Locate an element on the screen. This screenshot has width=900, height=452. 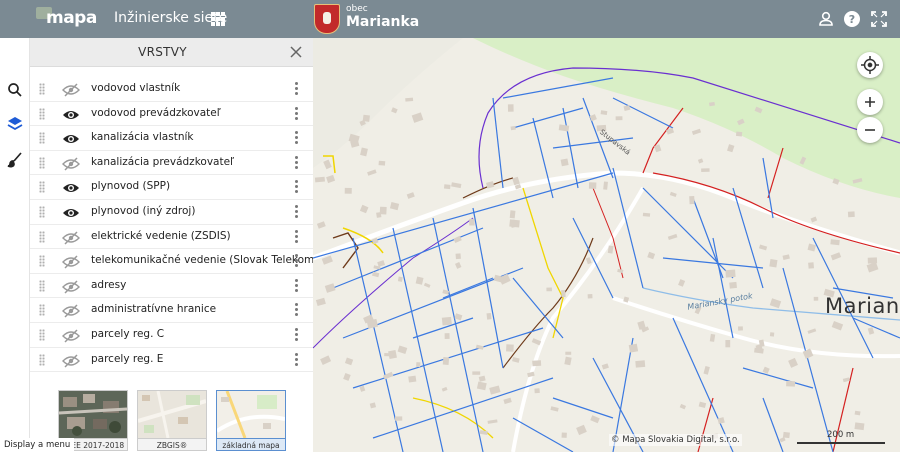
layer-row: vodovod vlastník is located at coordinates (171, 89).